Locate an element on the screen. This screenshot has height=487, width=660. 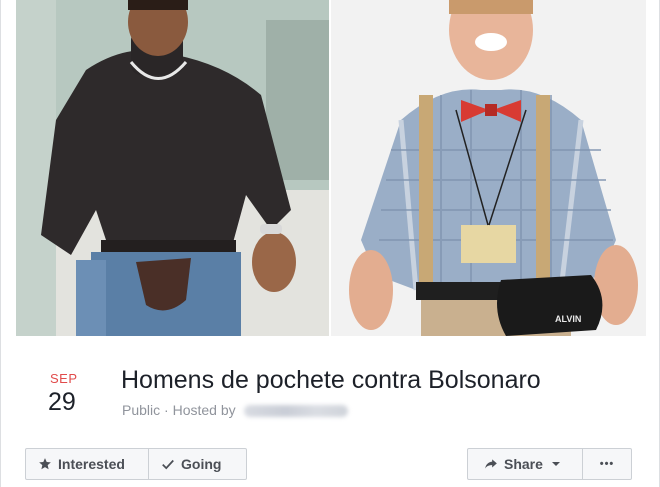
share-label: Share is located at coordinates (523, 464).